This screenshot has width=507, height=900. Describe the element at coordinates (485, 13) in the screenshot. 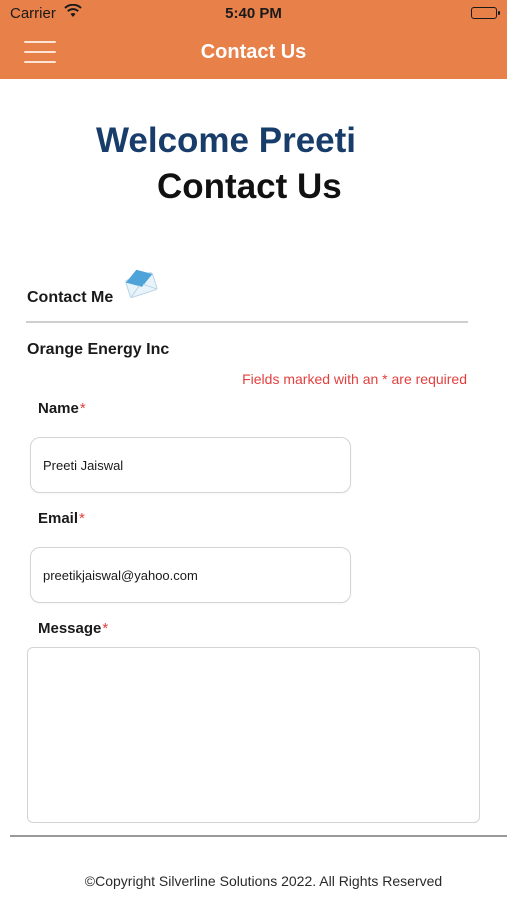

I see `battery-icon` at that location.